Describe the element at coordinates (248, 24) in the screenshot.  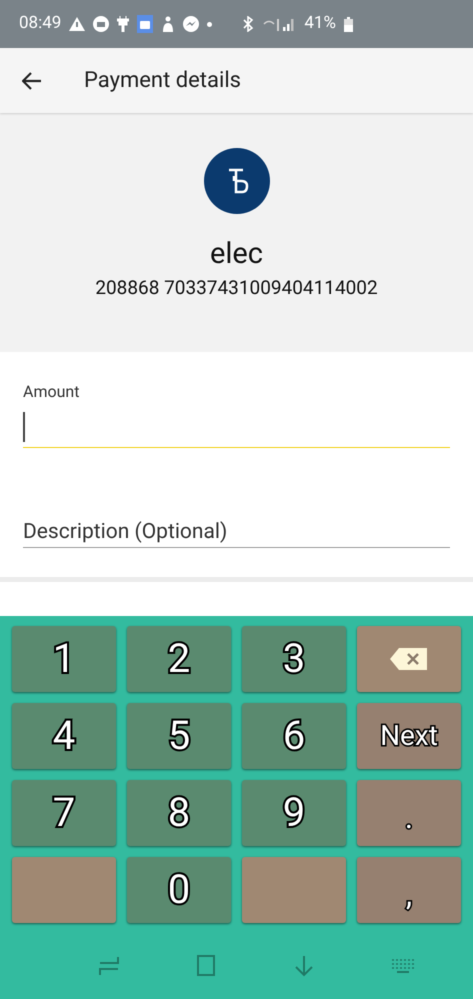
I see `bluetooth-icon` at that location.